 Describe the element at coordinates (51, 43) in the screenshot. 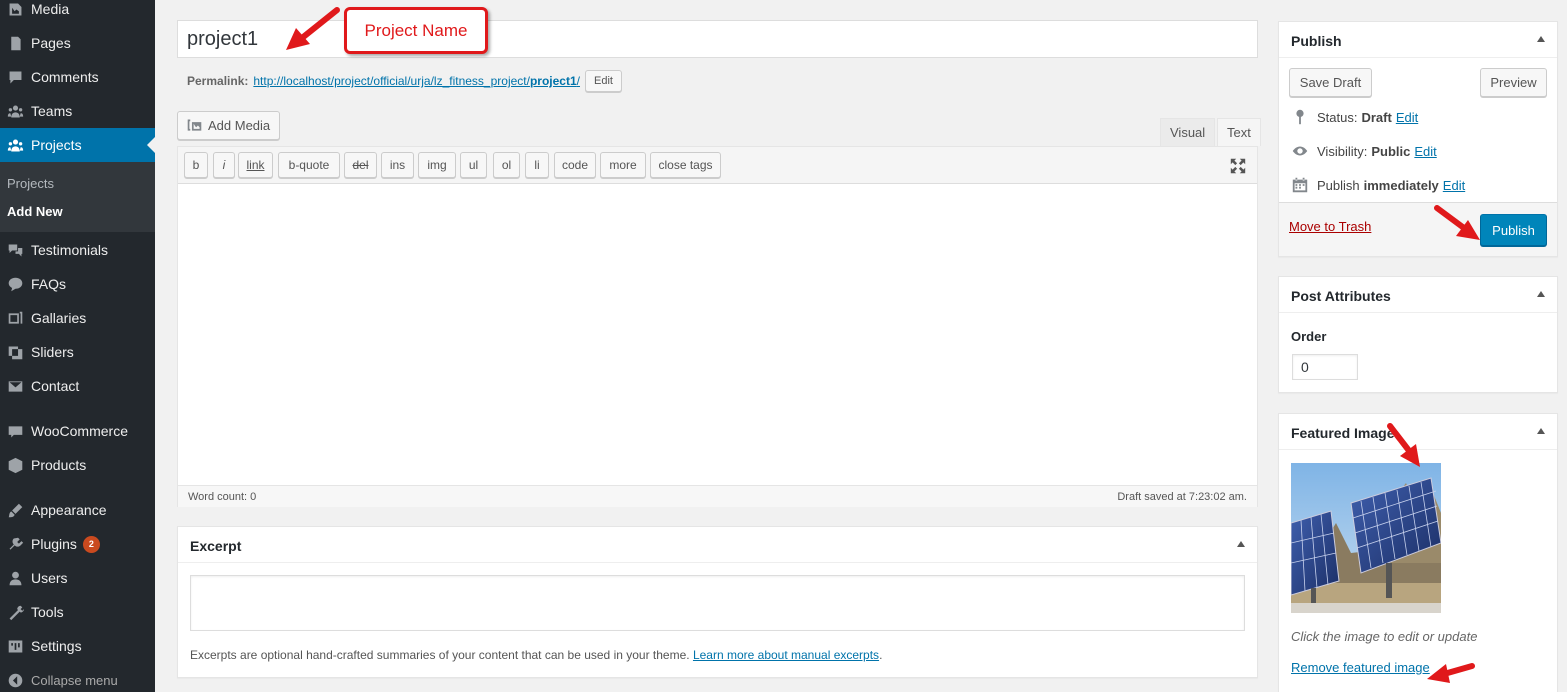

I see `sidebar-item-label: Pages` at that location.